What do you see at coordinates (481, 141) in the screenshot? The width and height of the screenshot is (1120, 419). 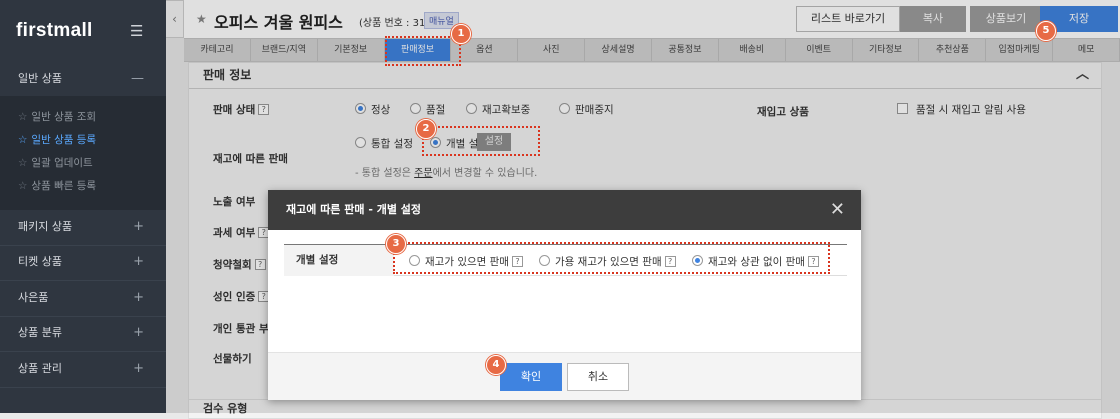 I see `highlight-individual-setting` at bounding box center [481, 141].